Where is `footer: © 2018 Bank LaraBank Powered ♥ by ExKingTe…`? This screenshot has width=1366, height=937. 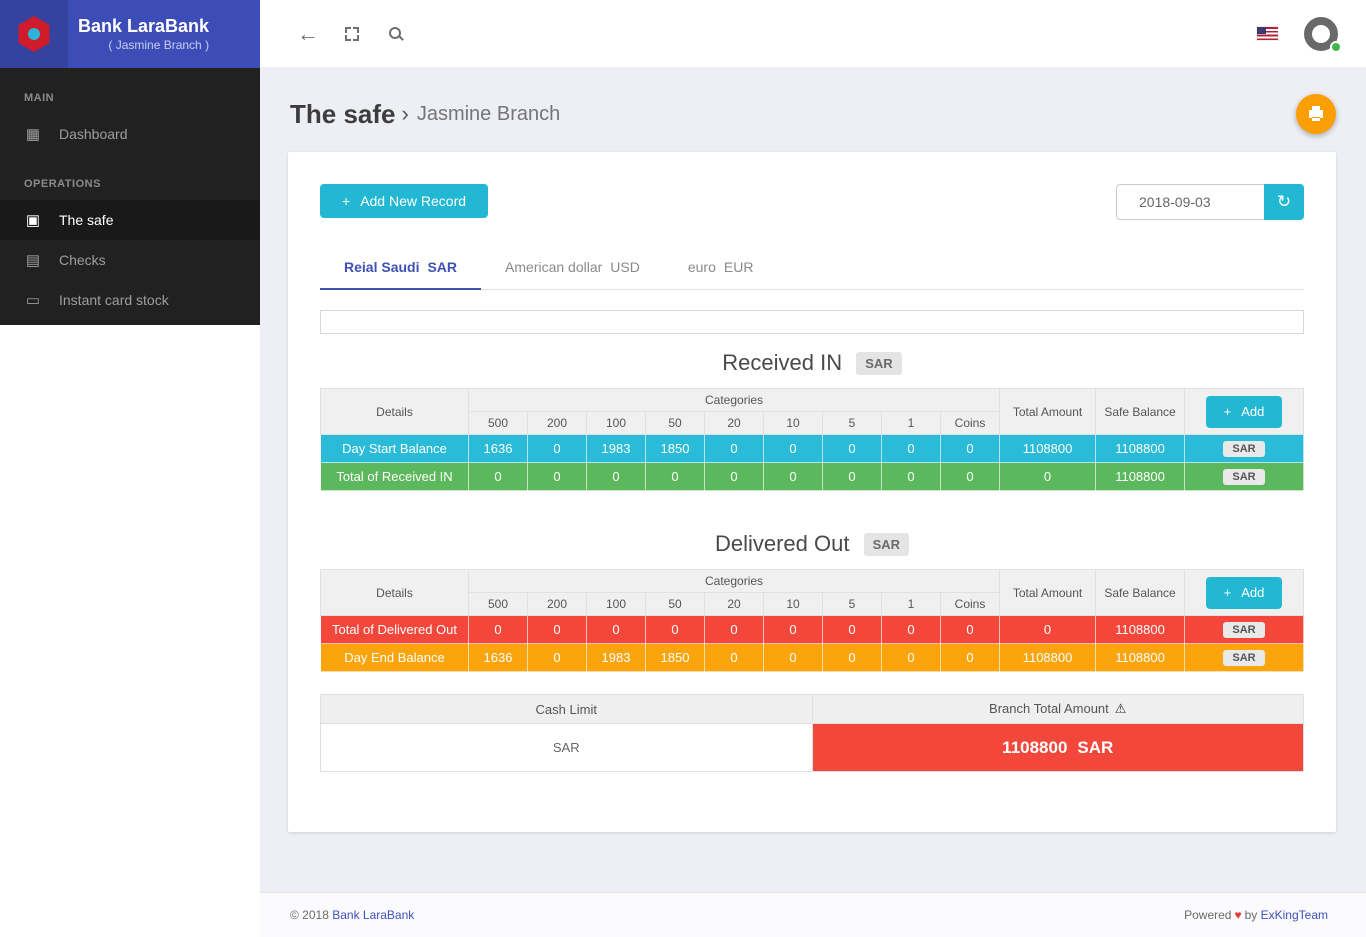
footer: © 2018 Bank LaraBank Powered ♥ by ExKingTe… is located at coordinates (813, 914).